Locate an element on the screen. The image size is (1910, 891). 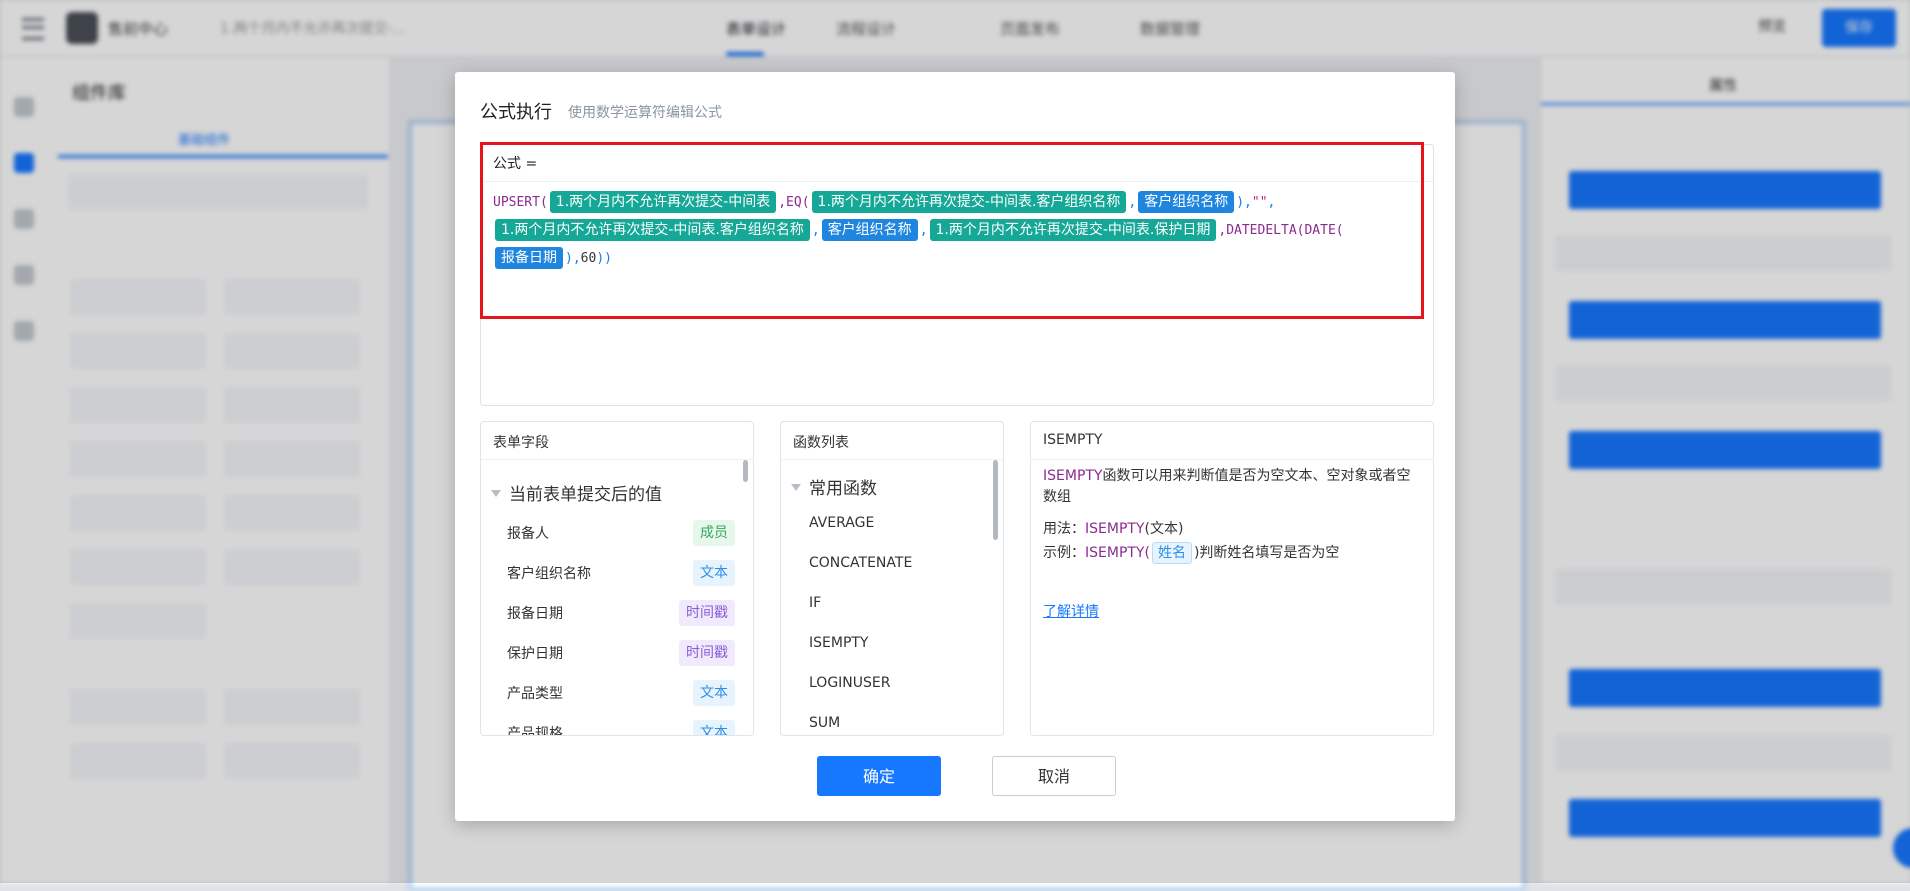
field-group-label: 当前表单提交后的值 is located at coordinates (585, 495).